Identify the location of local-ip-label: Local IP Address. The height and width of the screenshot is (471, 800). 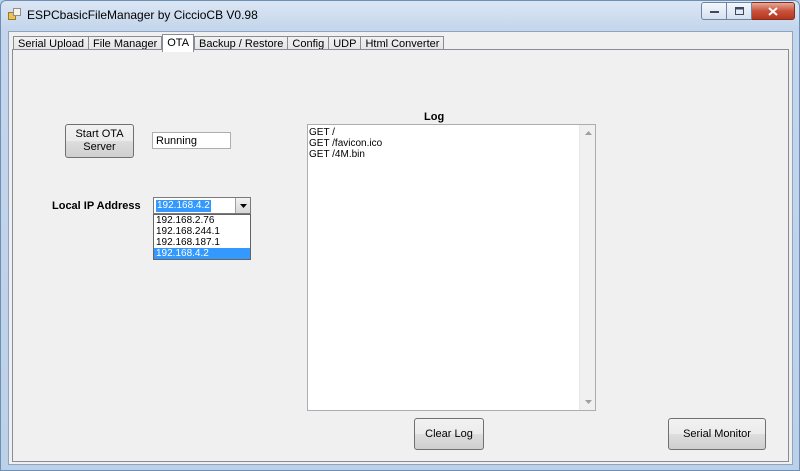
(96, 206).